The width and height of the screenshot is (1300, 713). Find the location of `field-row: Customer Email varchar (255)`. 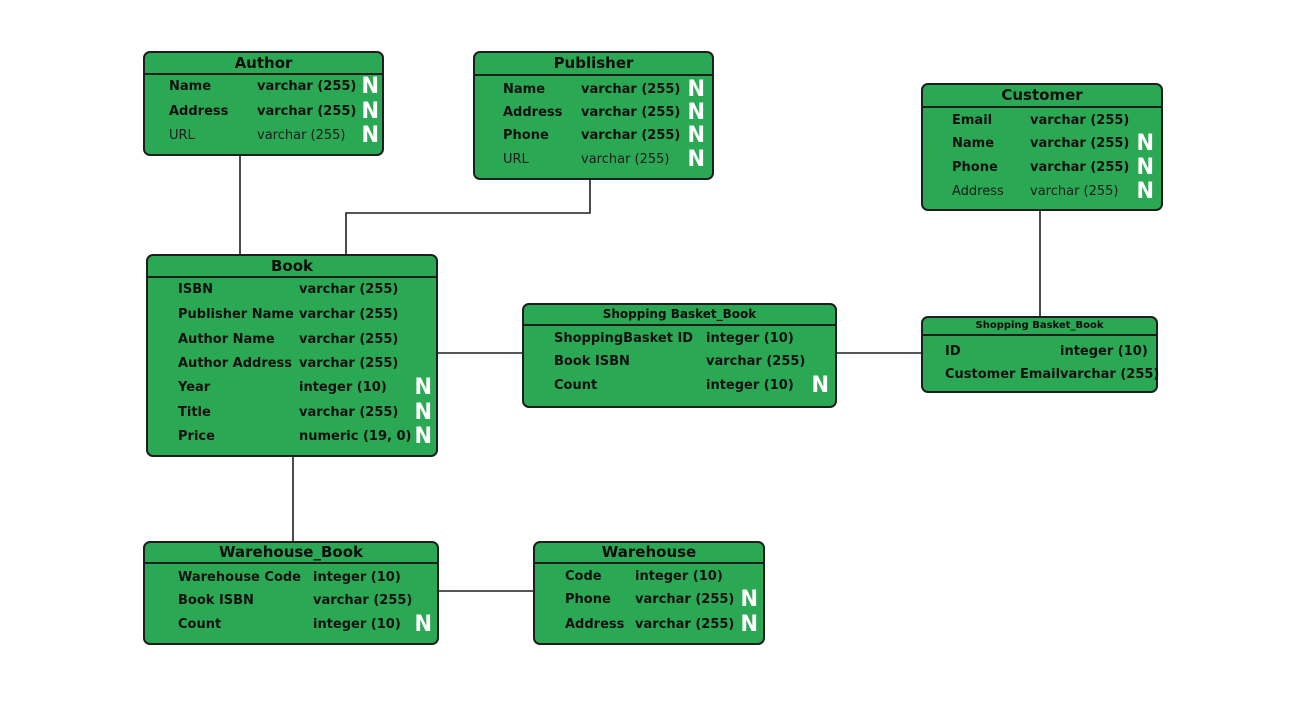

field-row: Customer Email varchar (255) is located at coordinates (1041, 376).